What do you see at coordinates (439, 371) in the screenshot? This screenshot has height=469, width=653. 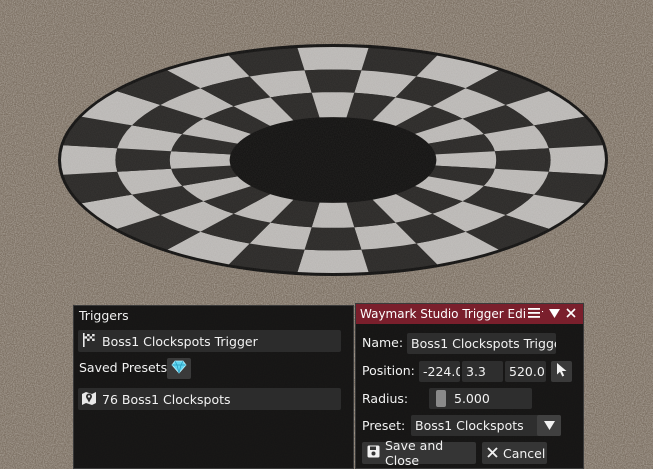 I see `position-x-field: -224.0` at bounding box center [439, 371].